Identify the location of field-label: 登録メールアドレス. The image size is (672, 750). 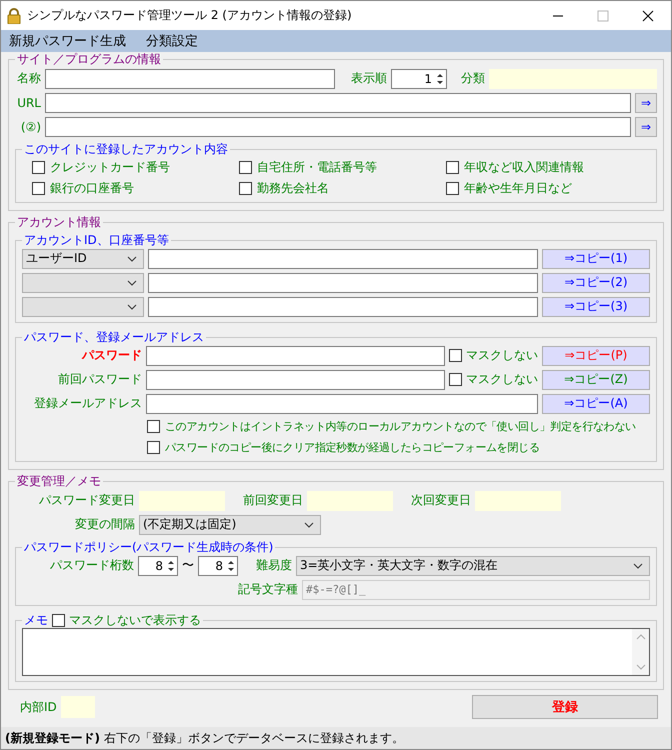
(87, 403).